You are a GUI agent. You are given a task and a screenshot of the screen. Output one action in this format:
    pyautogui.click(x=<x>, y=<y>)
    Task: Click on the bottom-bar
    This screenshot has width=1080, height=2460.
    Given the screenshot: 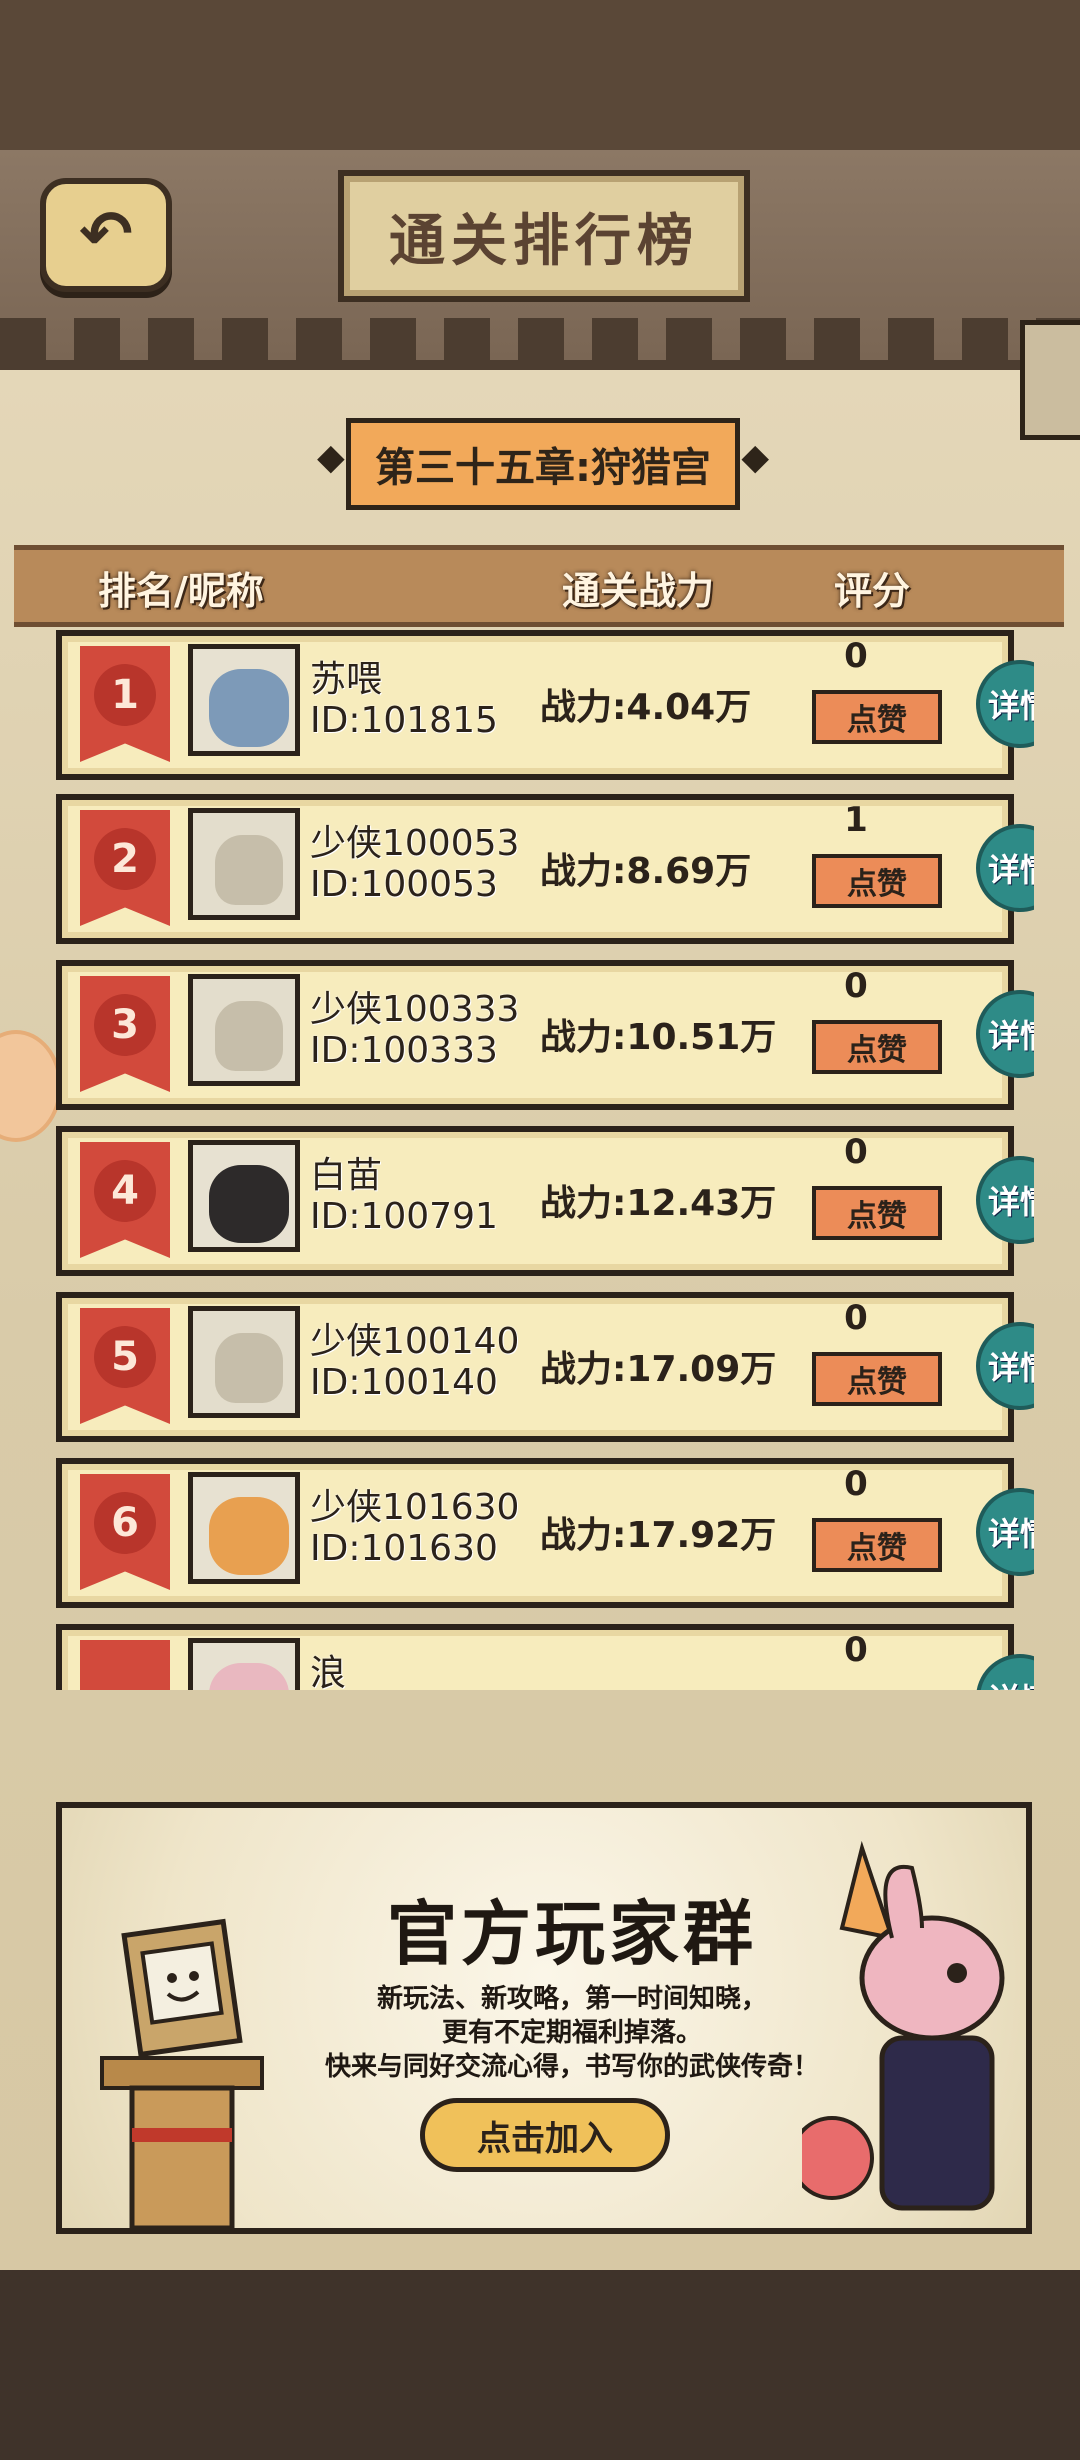 What is the action you would take?
    pyautogui.click(x=540, y=2365)
    